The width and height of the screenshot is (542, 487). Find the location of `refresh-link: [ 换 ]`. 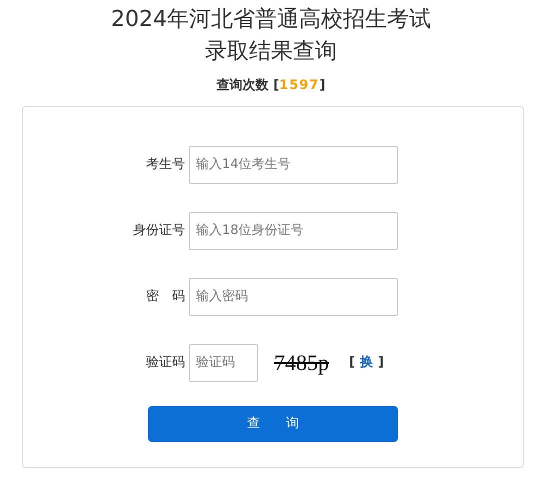

refresh-link: [ 换 ] is located at coordinates (366, 362).